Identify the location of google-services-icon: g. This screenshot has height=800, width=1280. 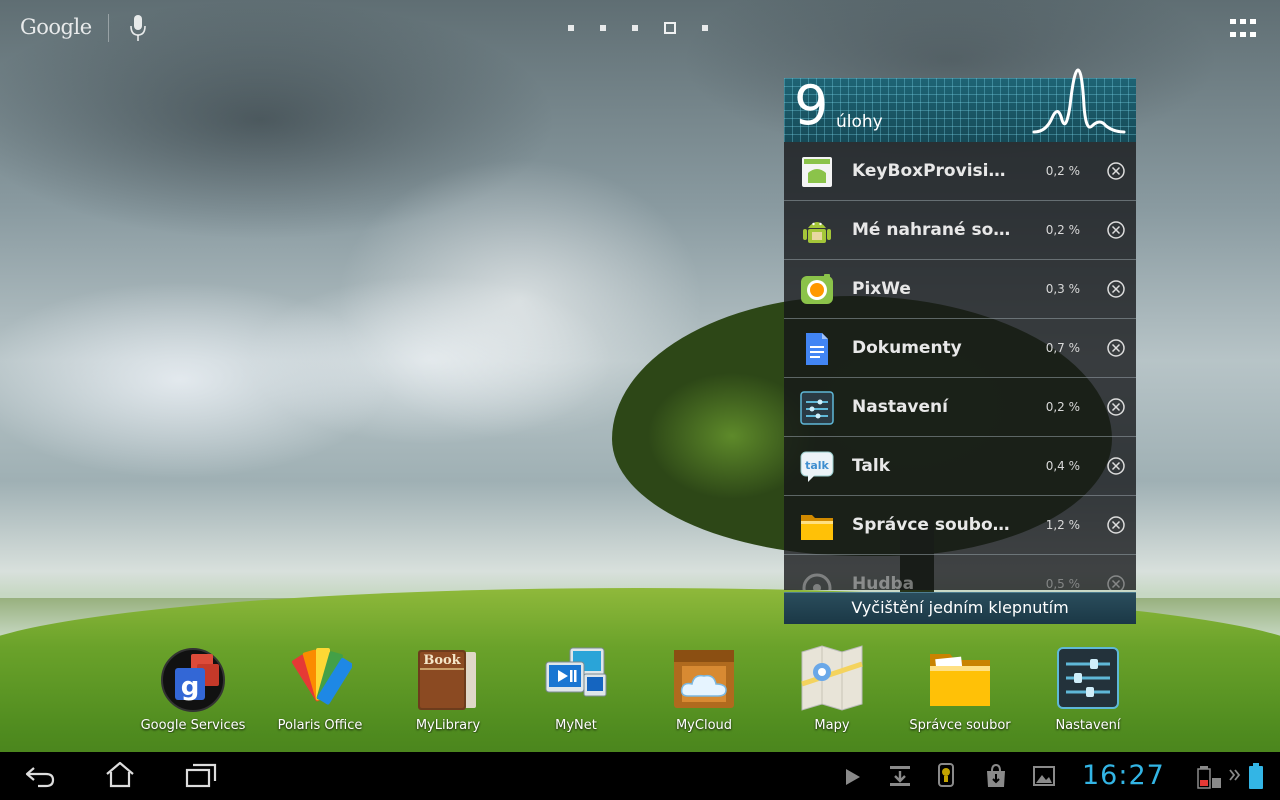
(193, 680).